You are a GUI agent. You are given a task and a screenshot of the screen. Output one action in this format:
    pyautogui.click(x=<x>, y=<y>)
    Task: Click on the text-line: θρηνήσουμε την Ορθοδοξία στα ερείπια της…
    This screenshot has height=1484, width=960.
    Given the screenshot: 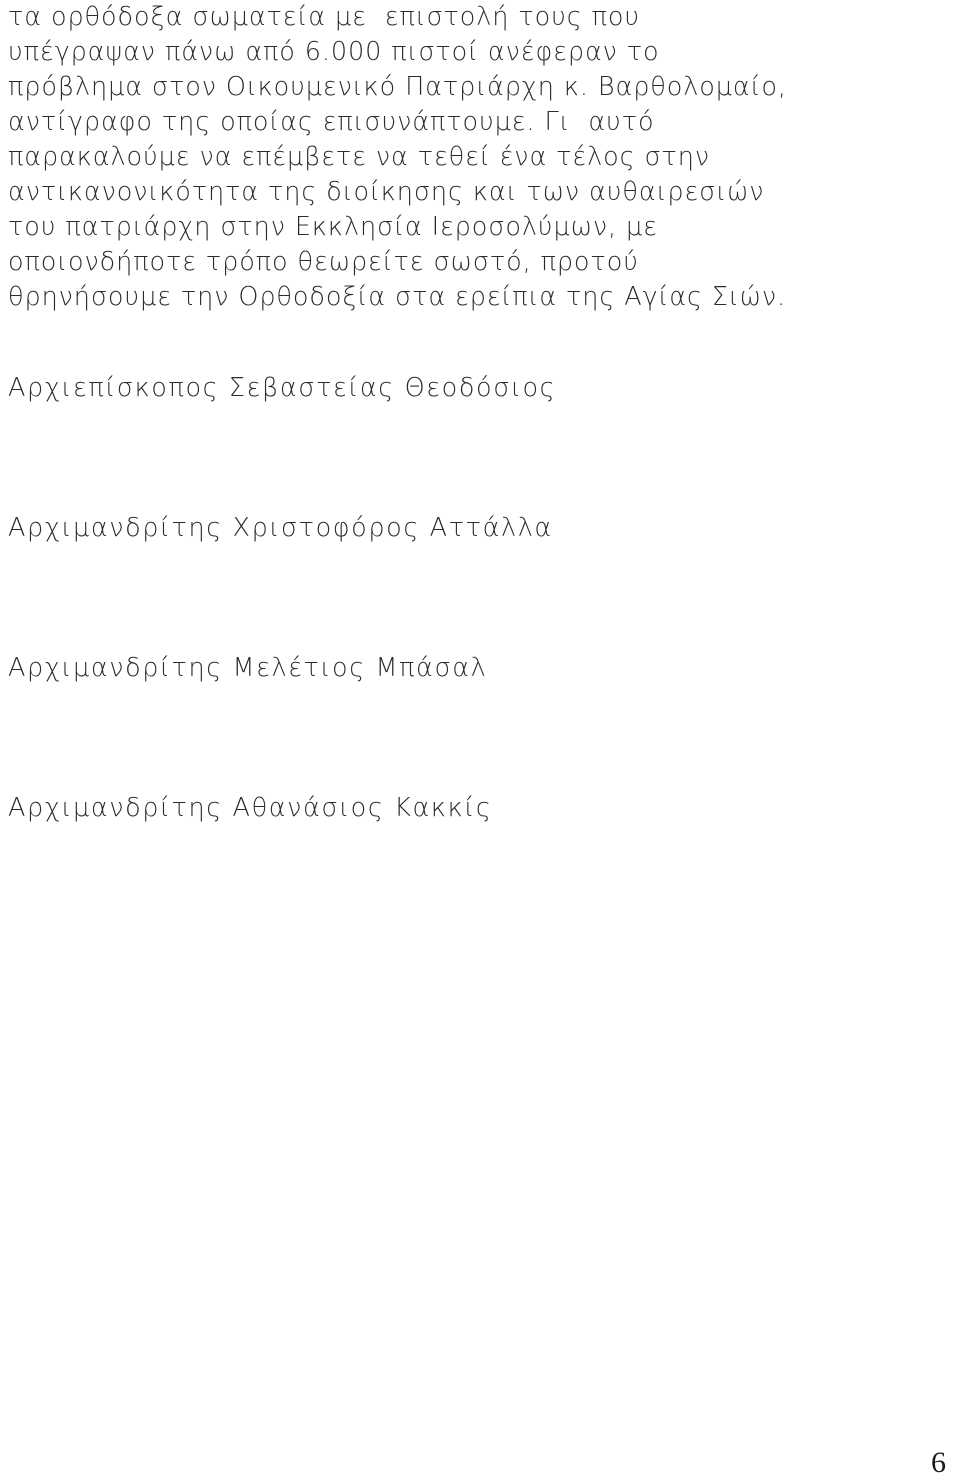 What is the action you would take?
    pyautogui.click(x=397, y=297)
    